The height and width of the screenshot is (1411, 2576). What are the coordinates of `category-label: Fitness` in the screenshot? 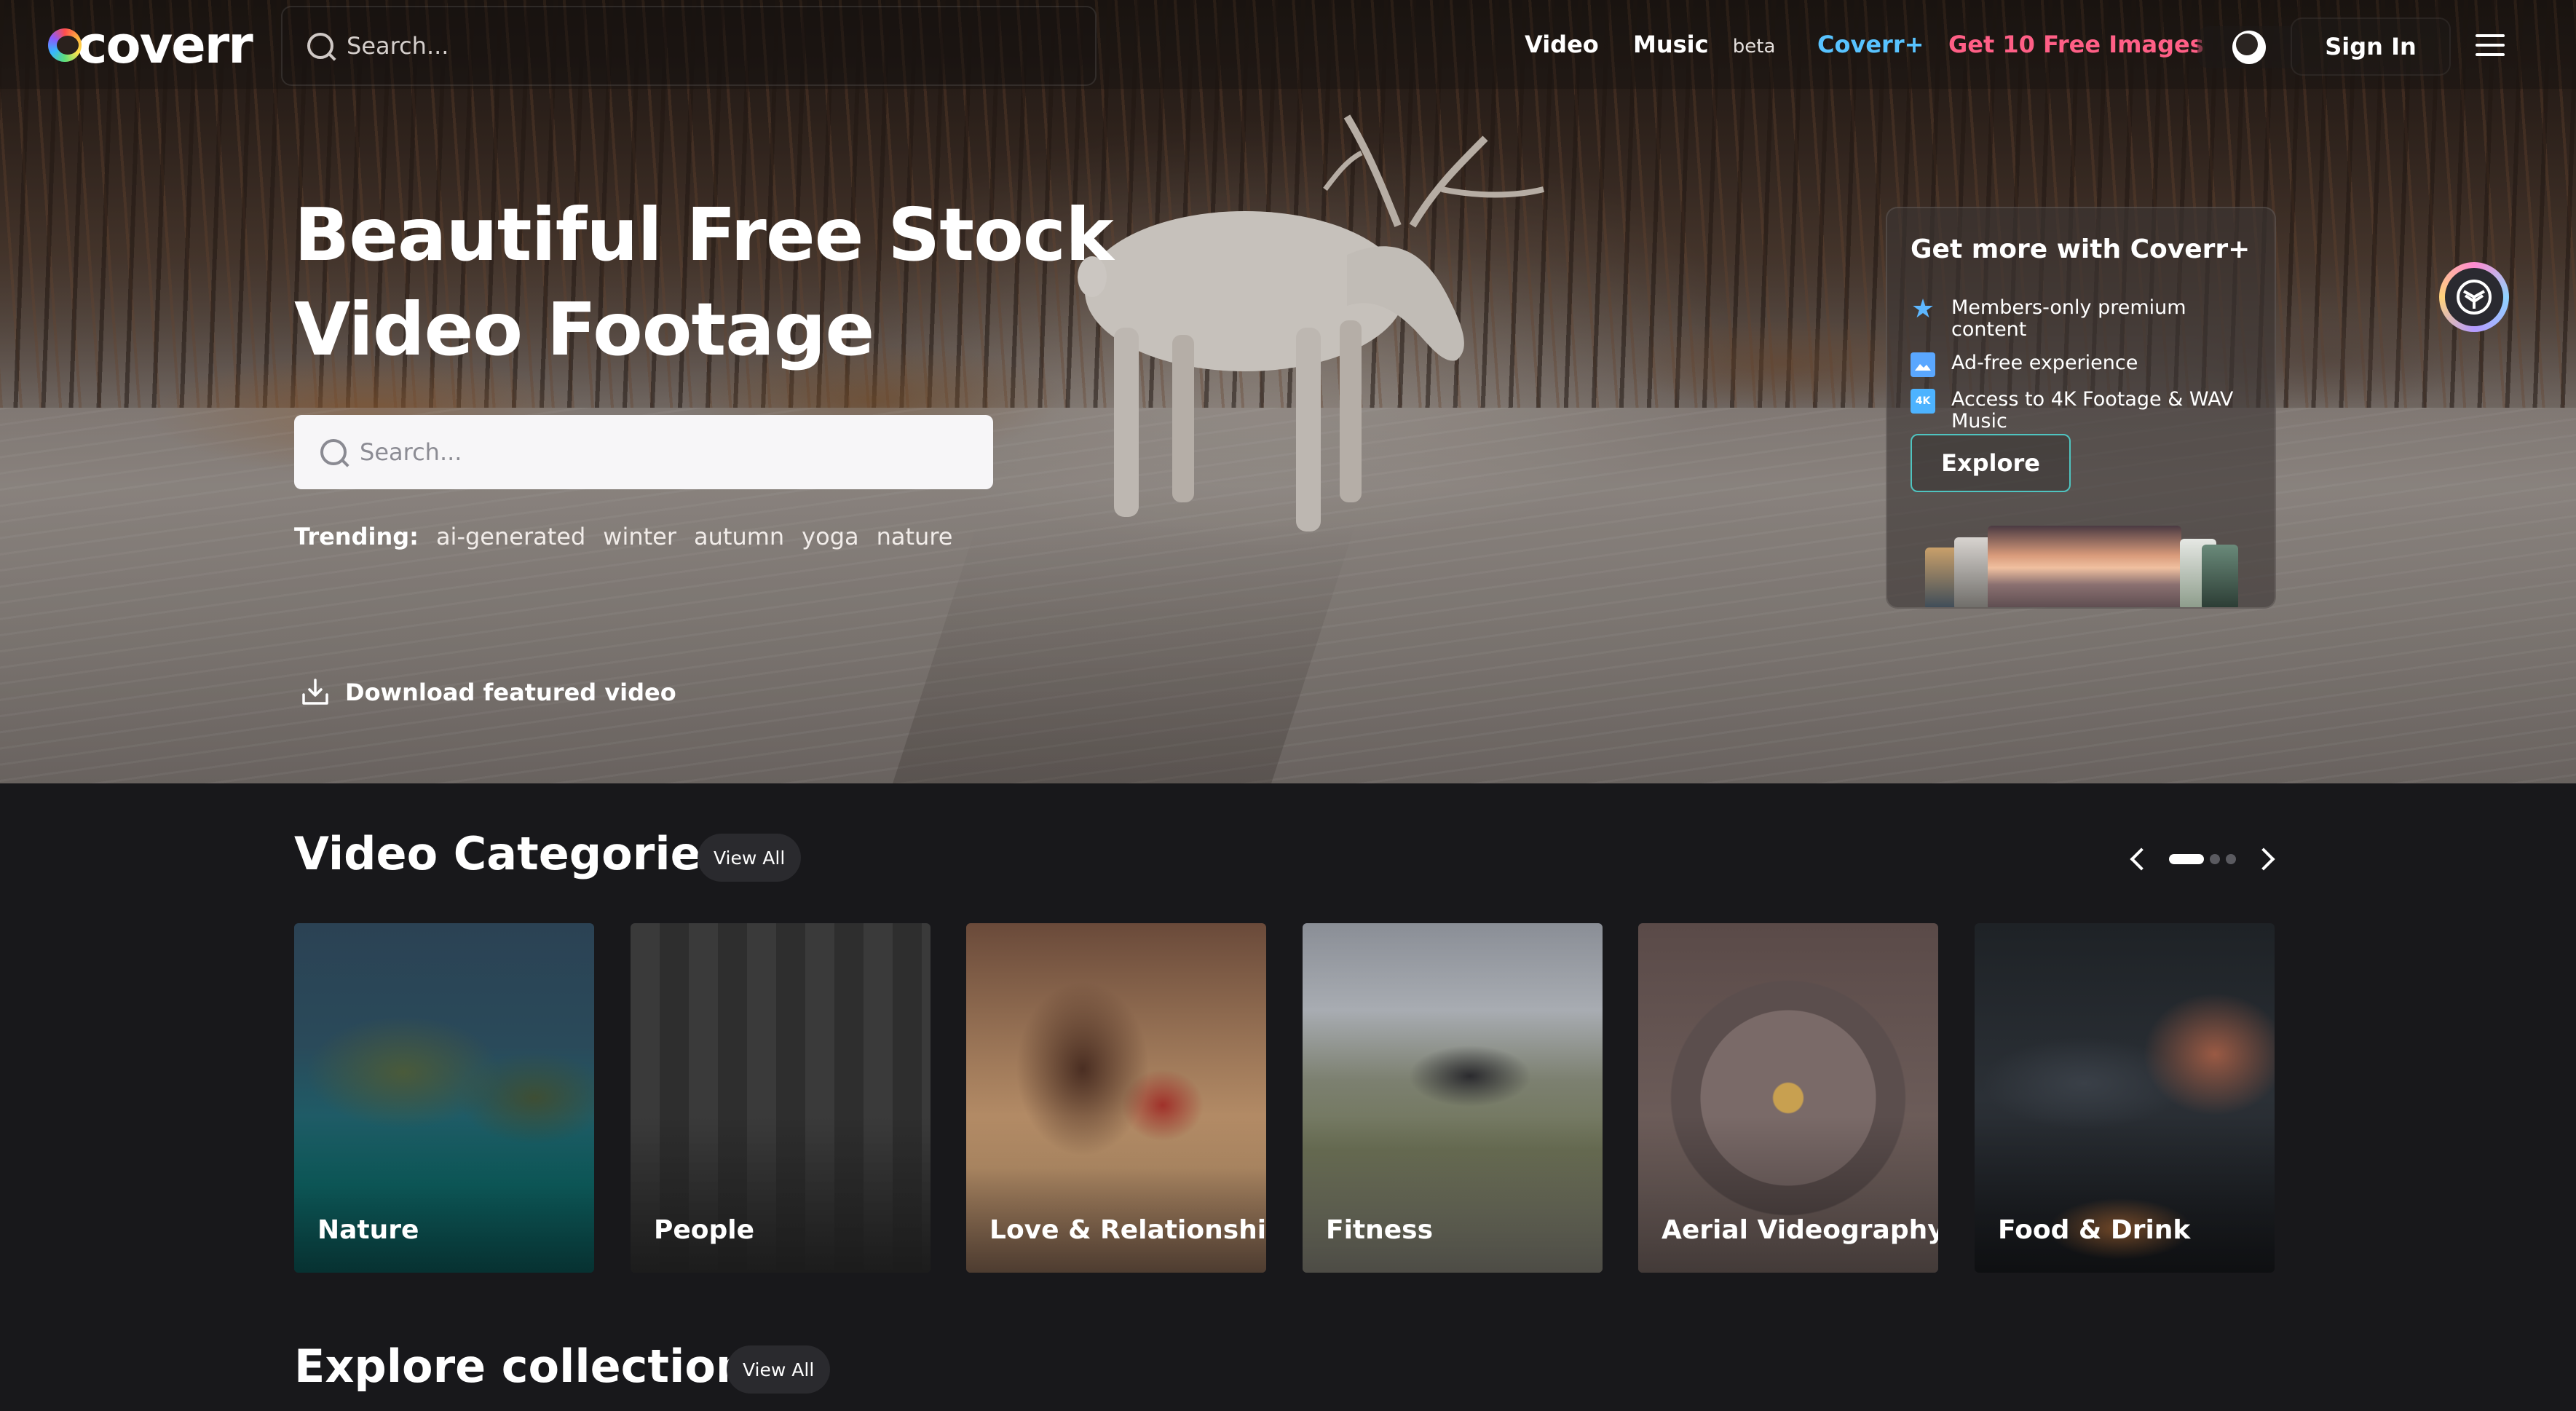 It's located at (1380, 1230).